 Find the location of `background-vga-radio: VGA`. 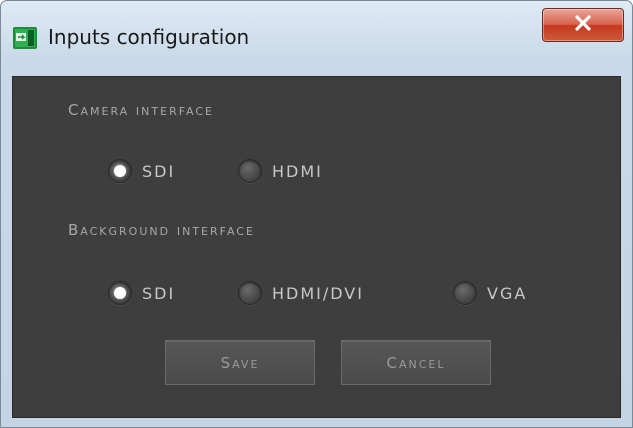

background-vga-radio: VGA is located at coordinates (490, 293).